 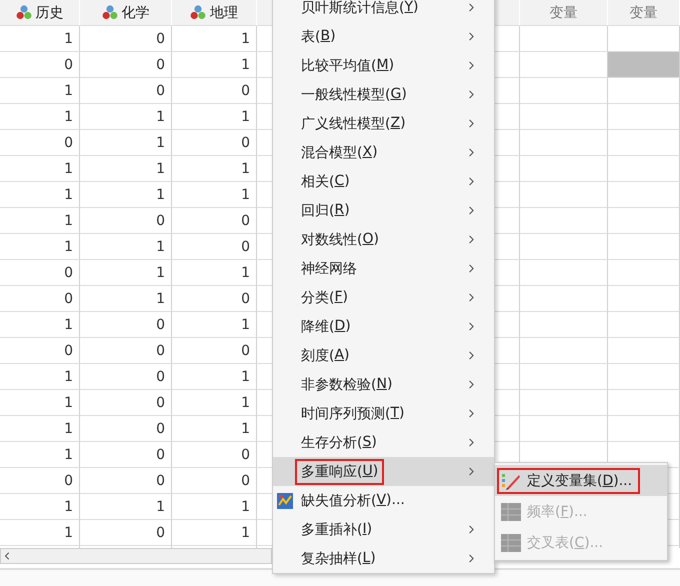 What do you see at coordinates (644, 65) in the screenshot?
I see `selected-cell` at bounding box center [644, 65].